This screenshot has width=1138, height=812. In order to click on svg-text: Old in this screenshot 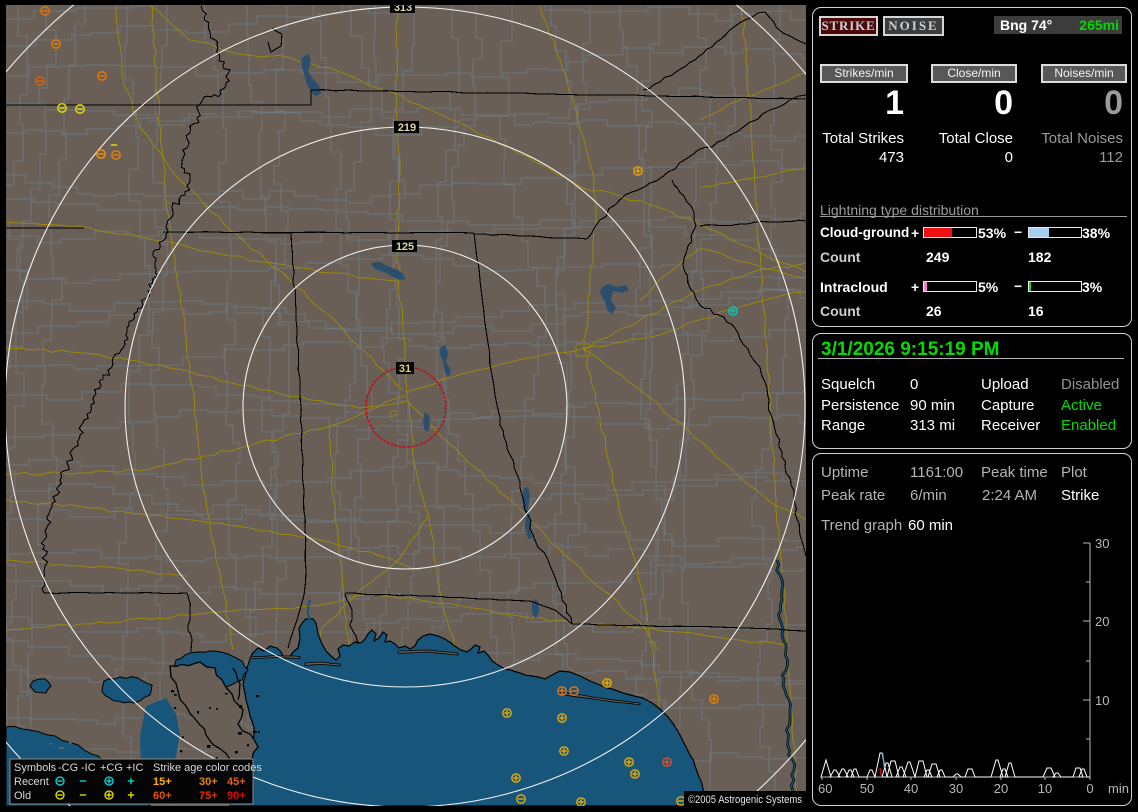, I will do `click(22, 796)`.